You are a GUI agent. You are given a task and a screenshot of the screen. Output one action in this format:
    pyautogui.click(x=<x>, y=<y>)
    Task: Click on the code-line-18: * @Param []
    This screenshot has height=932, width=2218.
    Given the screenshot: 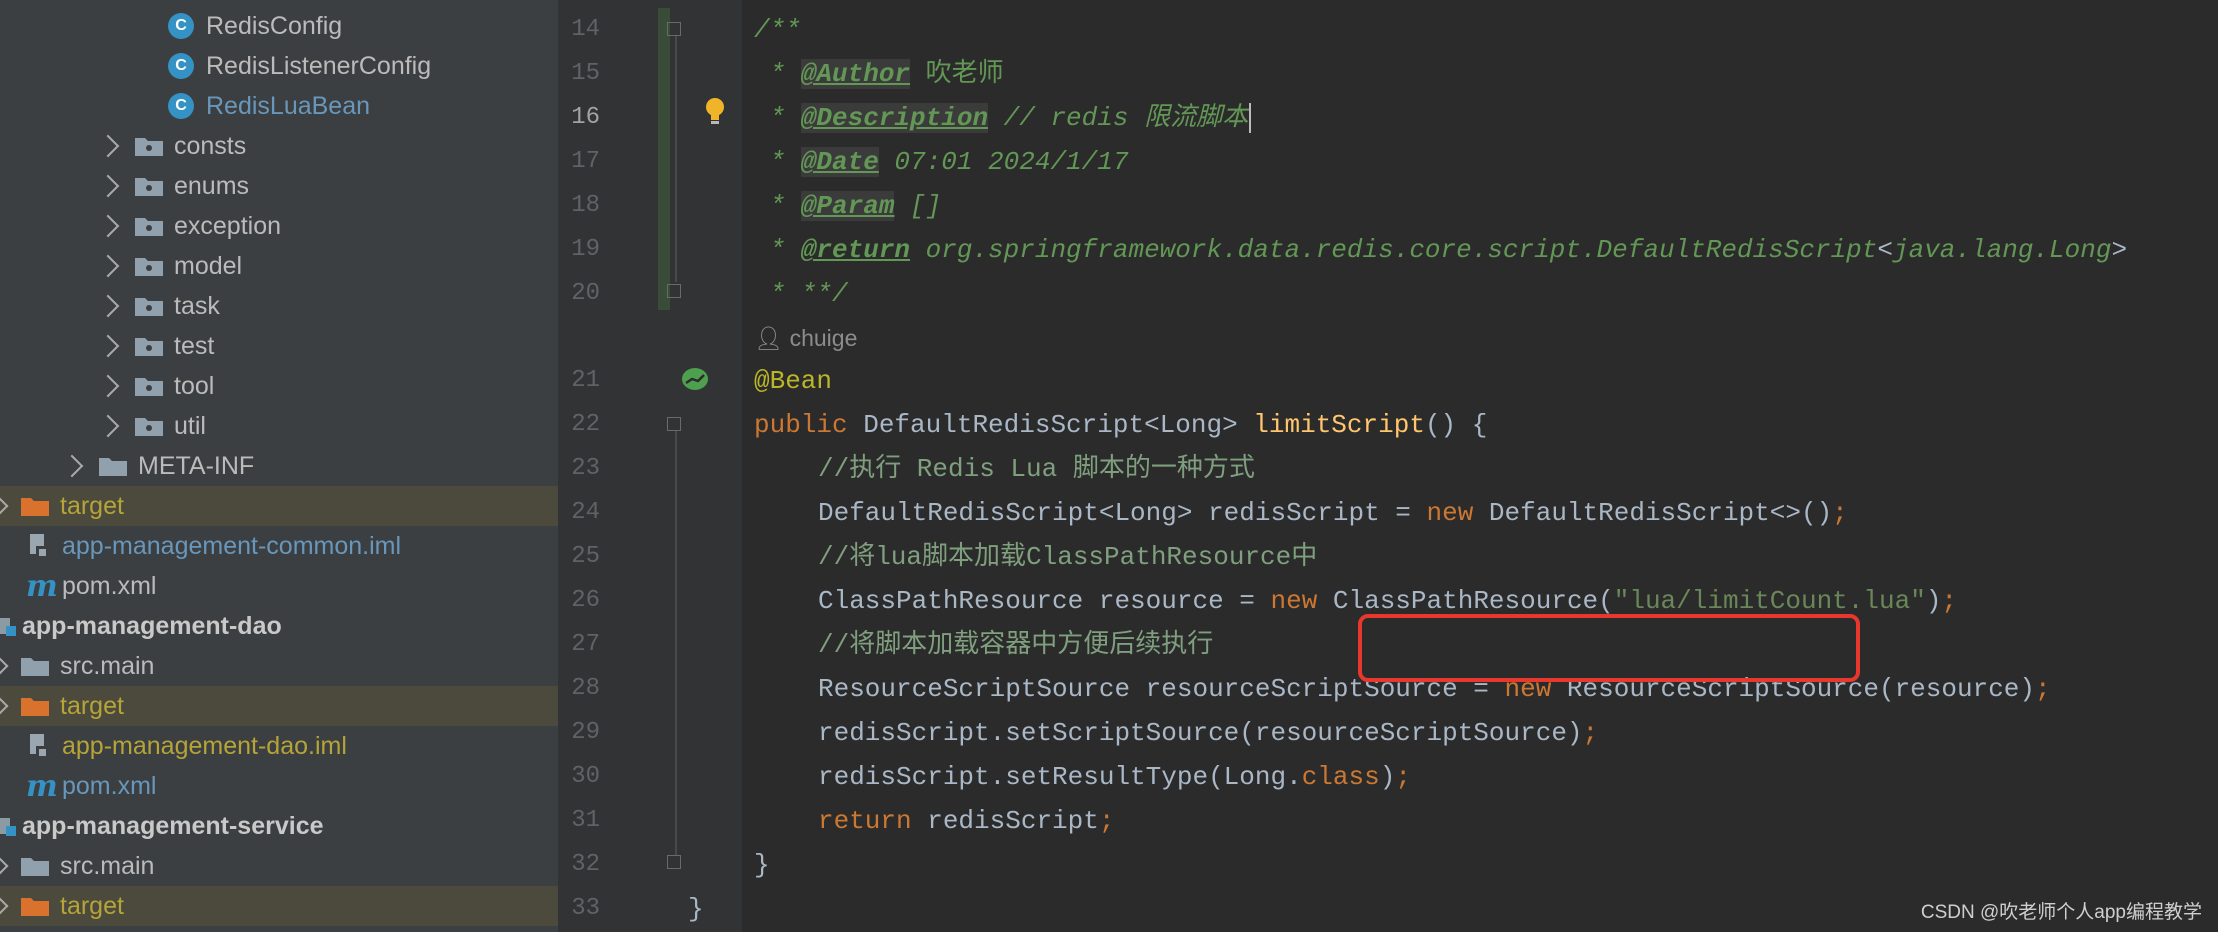 What is the action you would take?
    pyautogui.click(x=848, y=206)
    